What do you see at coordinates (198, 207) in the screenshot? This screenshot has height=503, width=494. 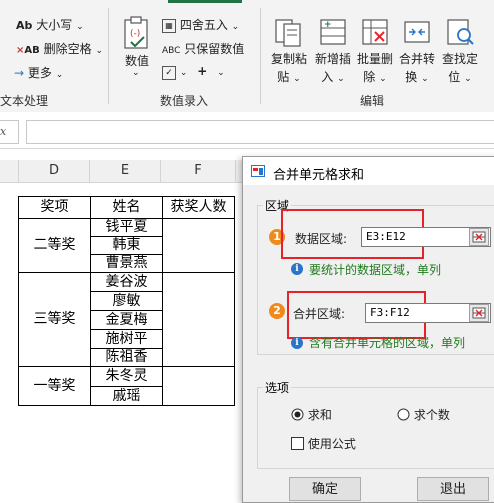 I see `header-winners: 获奖人数` at bounding box center [198, 207].